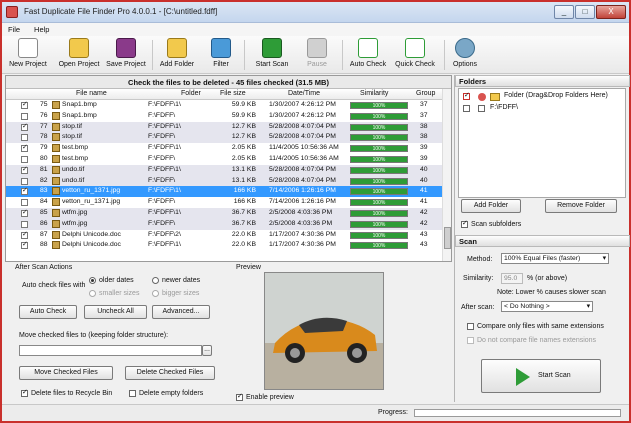 The height and width of the screenshot is (423, 631). What do you see at coordinates (554, 375) in the screenshot?
I see `start-scan-label: Start Scan` at bounding box center [554, 375].